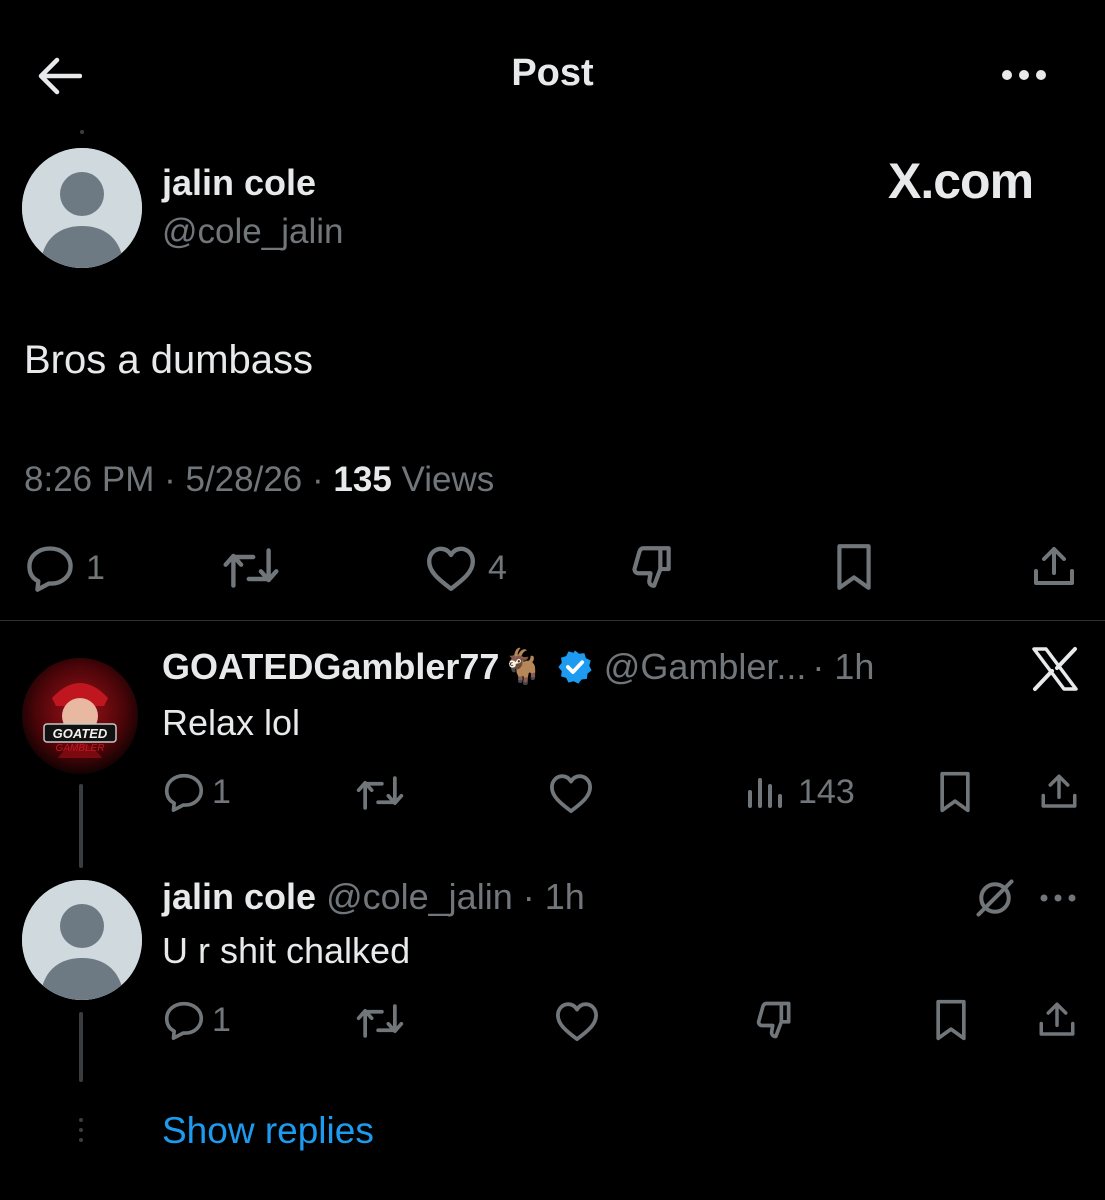  I want to click on like-button: 4, so click(465, 568).